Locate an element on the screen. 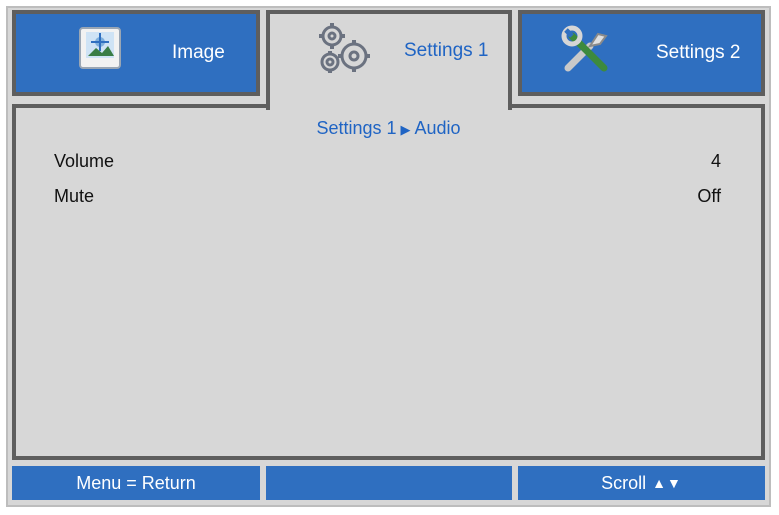  breadcrumb-parent: Settings 1 is located at coordinates (356, 128).